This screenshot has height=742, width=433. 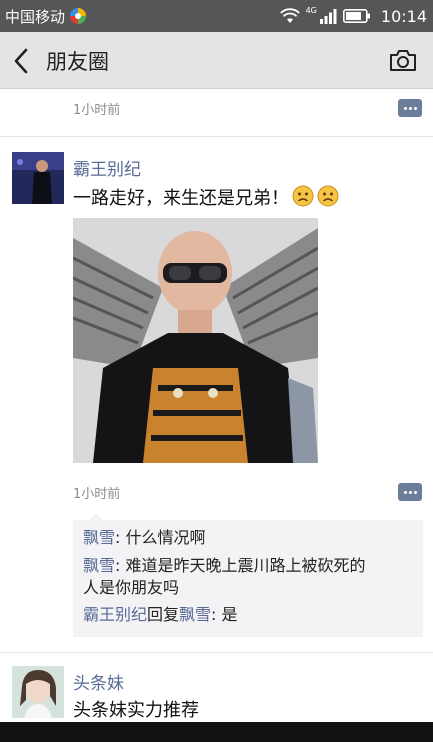 I want to click on signal-icon, so click(x=328, y=16).